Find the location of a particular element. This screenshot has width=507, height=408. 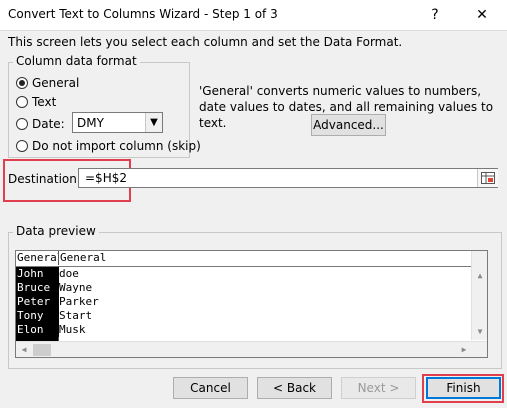

radio-general-label: General is located at coordinates (56, 83).